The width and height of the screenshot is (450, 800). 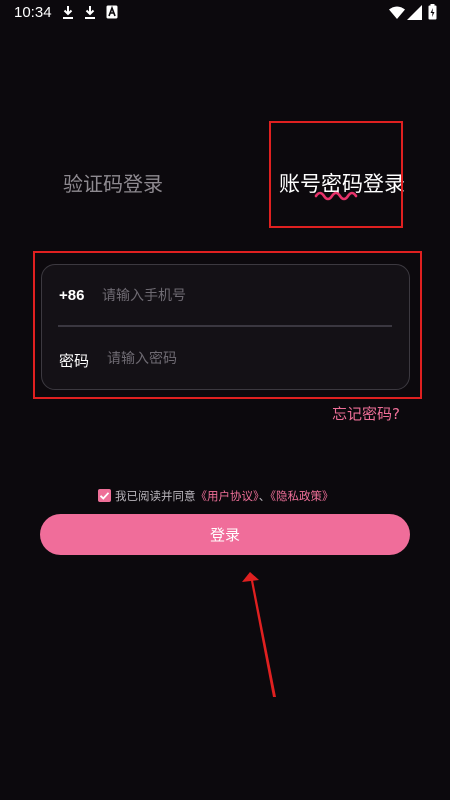 I want to click on check-icon, so click(x=104, y=496).